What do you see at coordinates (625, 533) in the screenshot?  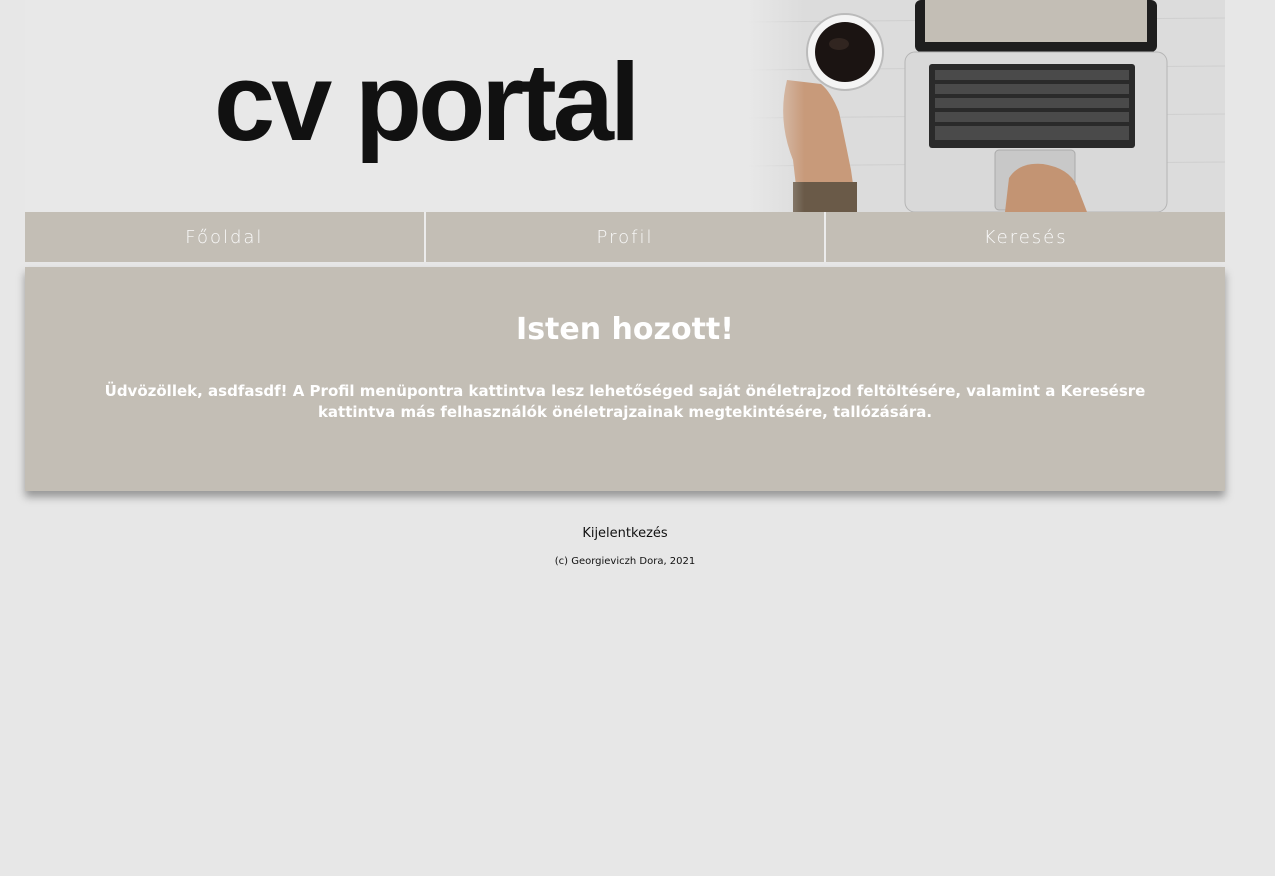 I see `logout-link: Kijelentkezés` at bounding box center [625, 533].